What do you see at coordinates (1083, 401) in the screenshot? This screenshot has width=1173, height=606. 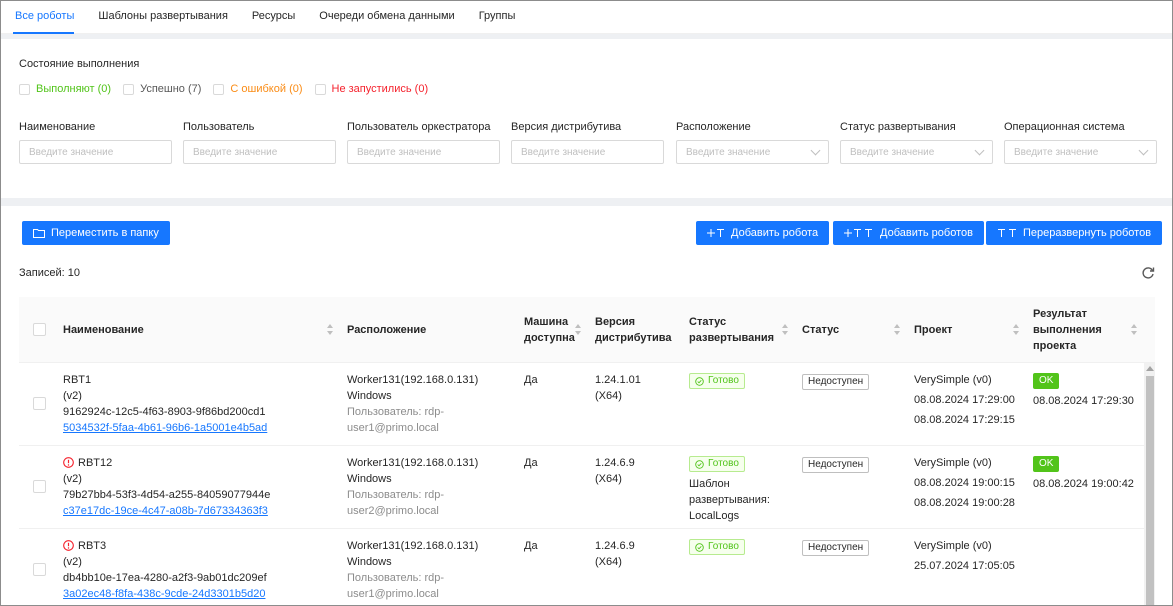 I see `result-time: 08.08.2024 17:29:30` at bounding box center [1083, 401].